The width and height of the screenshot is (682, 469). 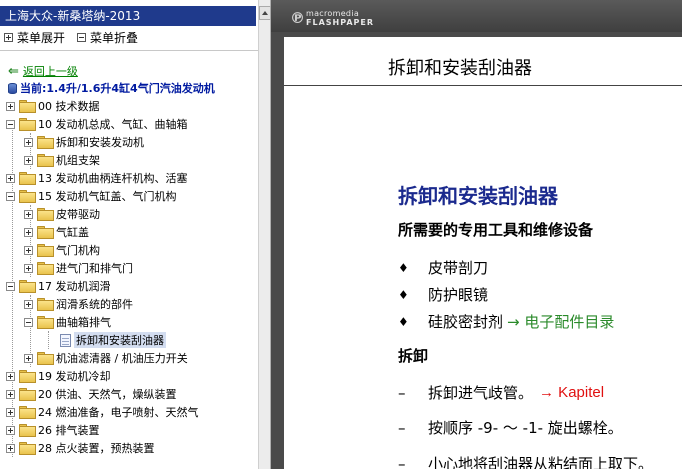 What do you see at coordinates (483, 85) in the screenshot?
I see `header-rule` at bounding box center [483, 85].